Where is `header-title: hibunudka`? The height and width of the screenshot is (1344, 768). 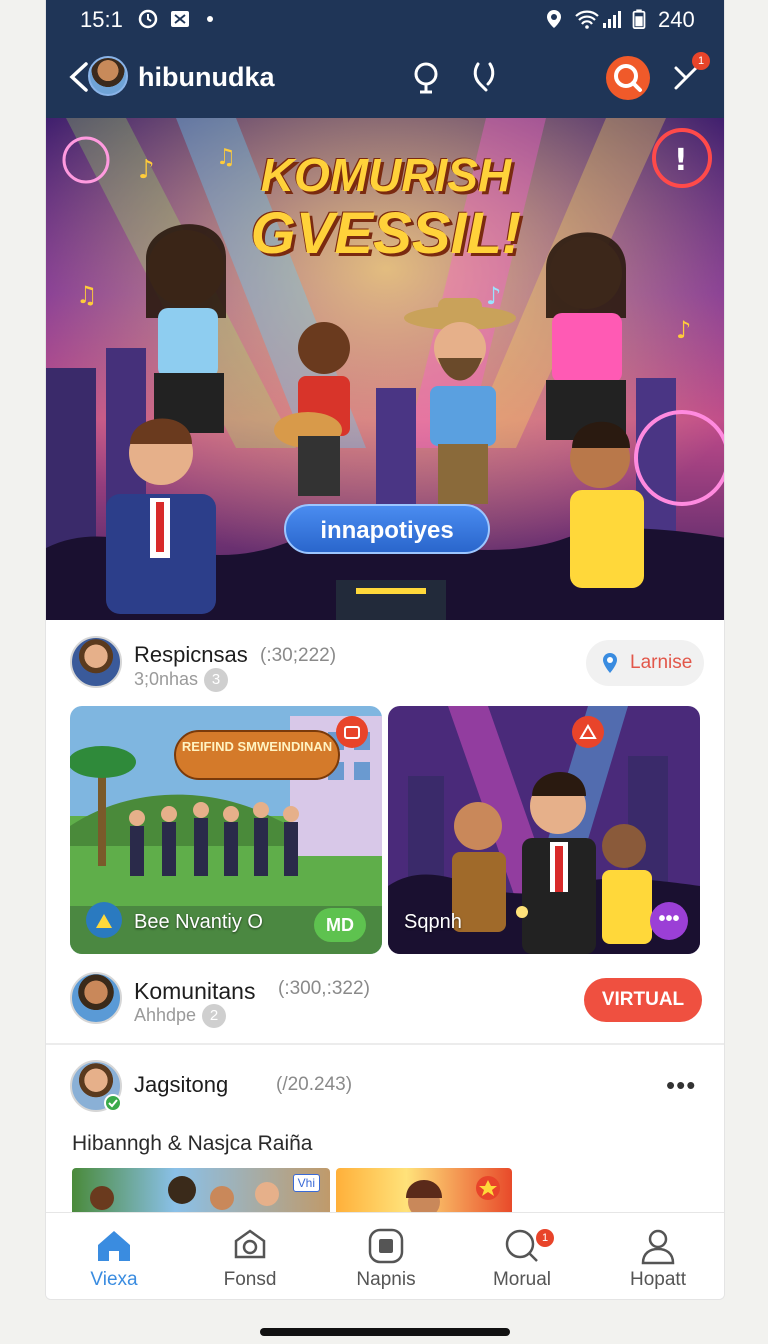 header-title: hibunudka is located at coordinates (206, 77).